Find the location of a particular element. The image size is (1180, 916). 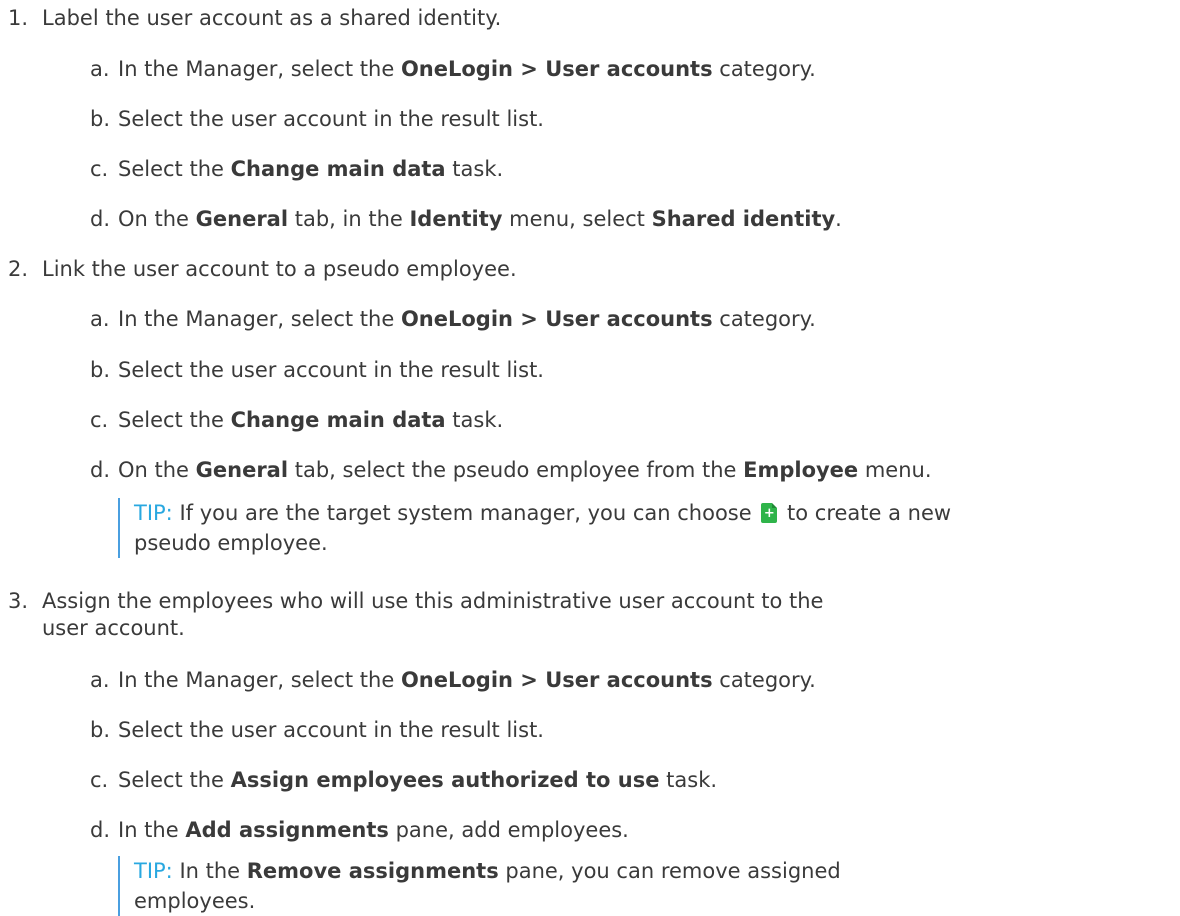

substep-1c: c. Select the Change main data task. is located at coordinates (297, 169).